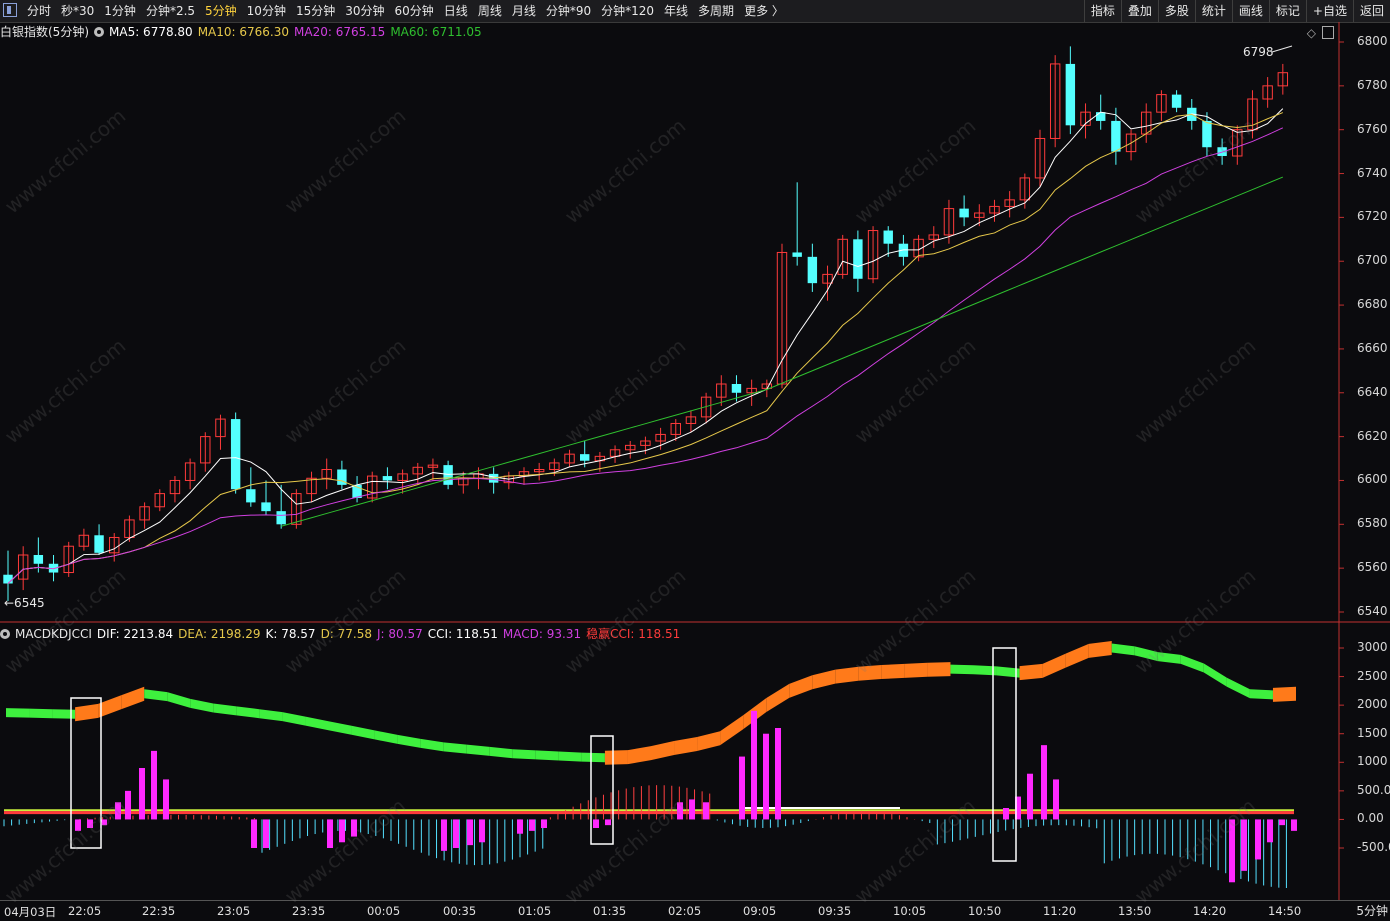 The image size is (1390, 921). Describe the element at coordinates (1210, 911) in the screenshot. I see `time-tick-label: 14:20` at that location.